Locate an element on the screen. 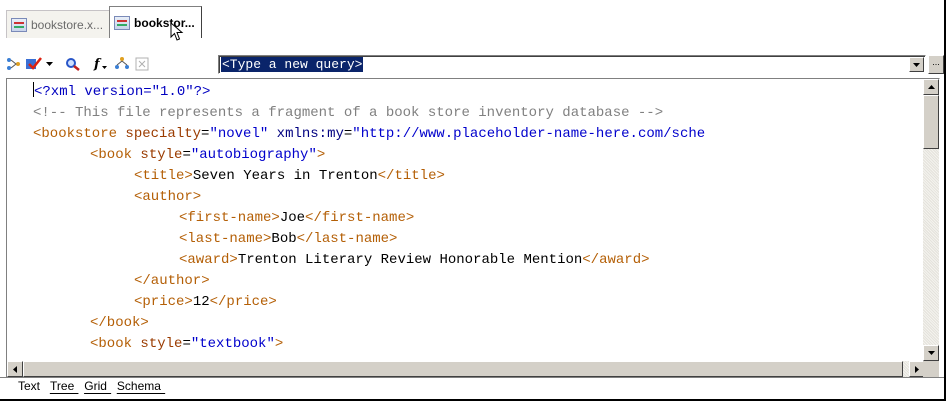 Image resolution: width=946 pixels, height=401 pixels. code-token: <bookstore is located at coordinates (79, 134).